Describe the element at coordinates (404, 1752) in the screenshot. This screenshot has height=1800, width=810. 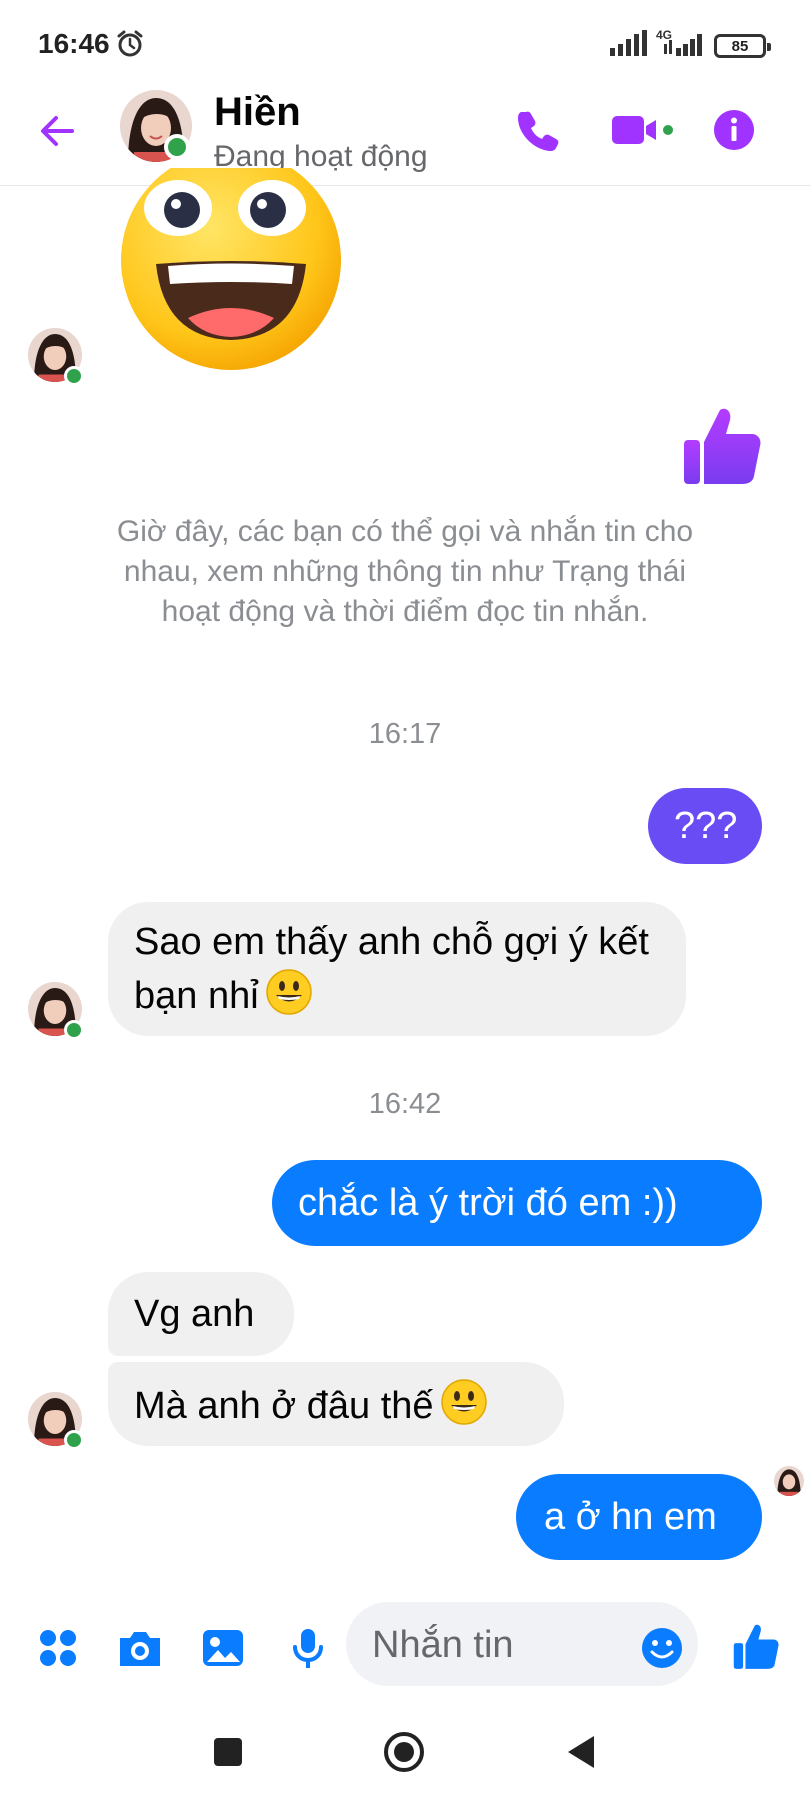
I see `home-icon` at that location.